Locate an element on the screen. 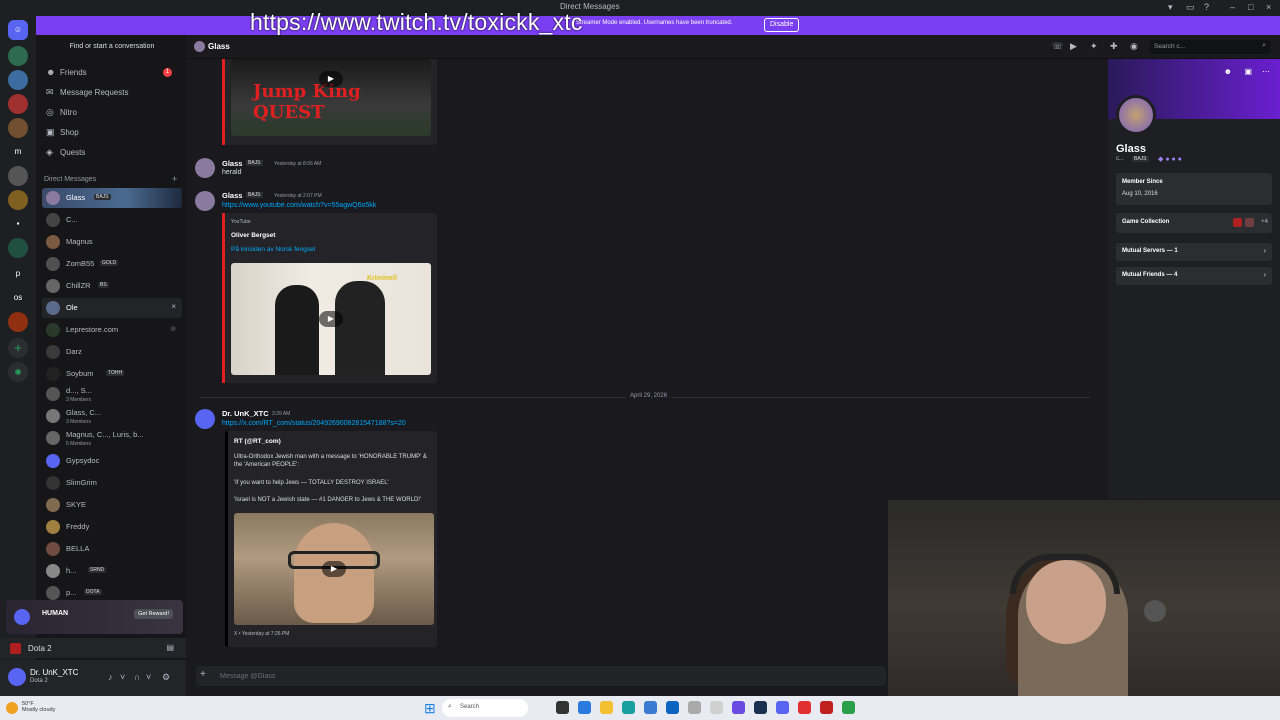  minimize-icon: – is located at coordinates (1232, 7).